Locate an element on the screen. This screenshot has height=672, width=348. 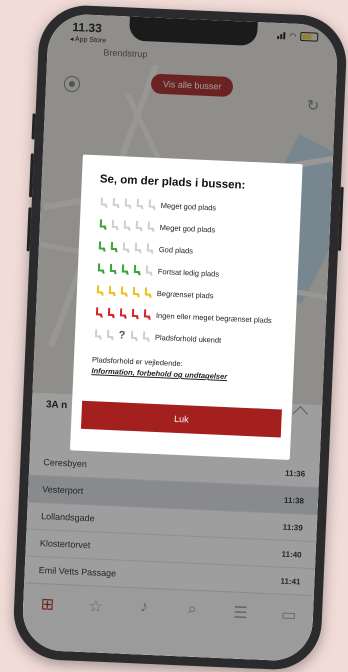
modal-title: Se, om der plads i bussen: is located at coordinates (172, 182).